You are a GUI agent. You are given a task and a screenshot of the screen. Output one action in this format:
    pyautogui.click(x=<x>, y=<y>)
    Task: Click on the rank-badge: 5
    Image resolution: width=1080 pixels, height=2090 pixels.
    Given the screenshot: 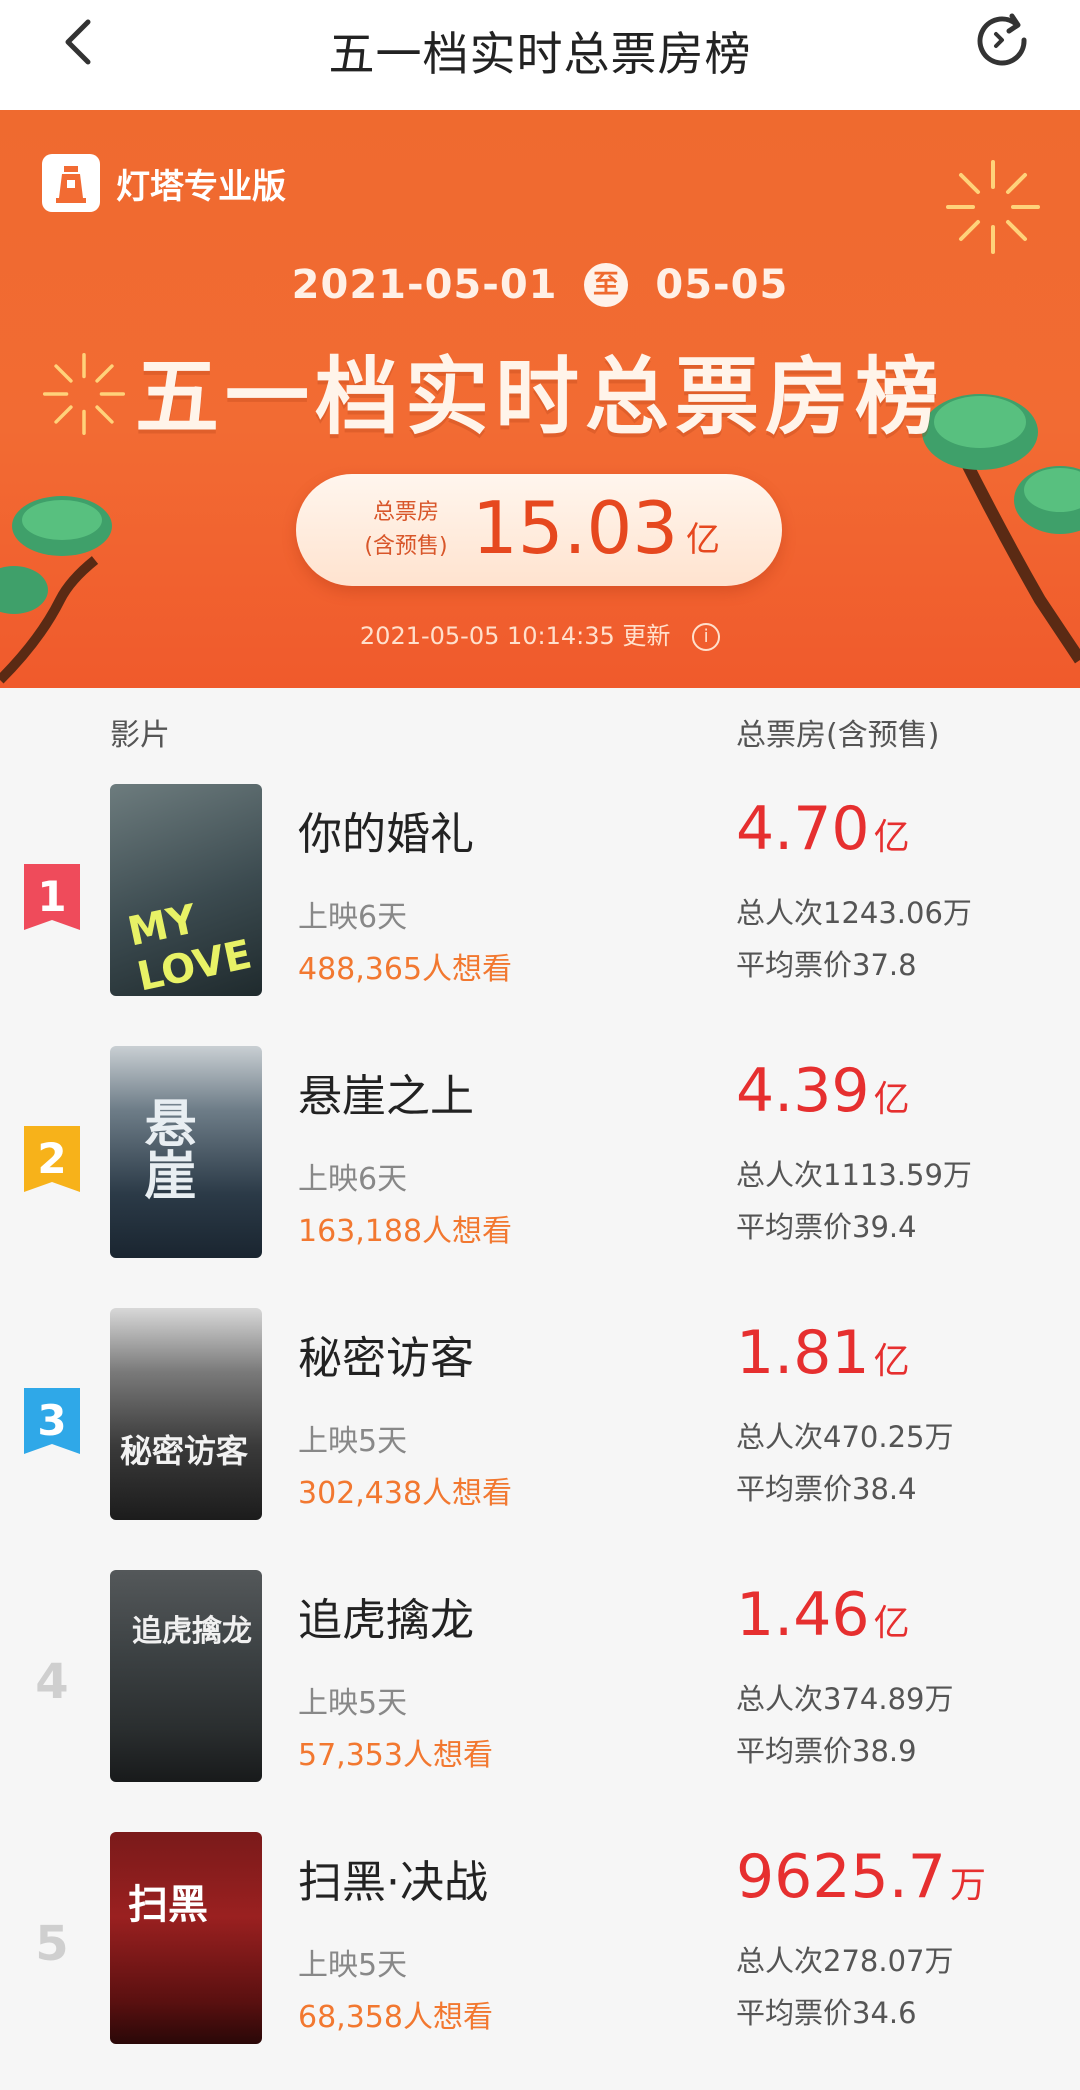 What is the action you would take?
    pyautogui.click(x=52, y=1949)
    